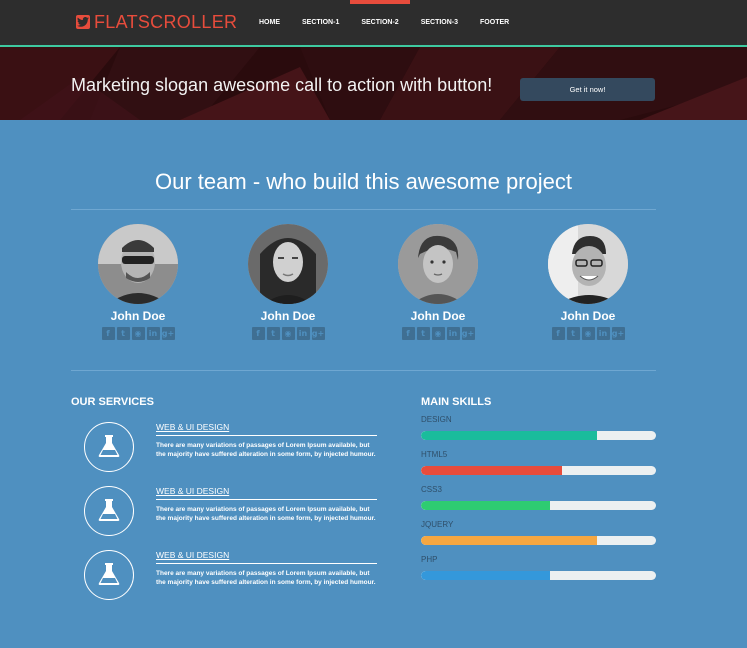  What do you see at coordinates (83, 22) in the screenshot?
I see `twitter-icon` at bounding box center [83, 22].